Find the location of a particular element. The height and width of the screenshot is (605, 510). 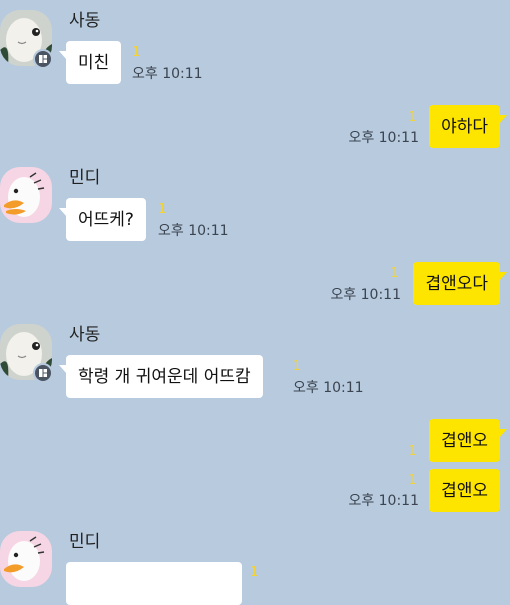

message-bubble: 어뜨케? is located at coordinates (102, 219).